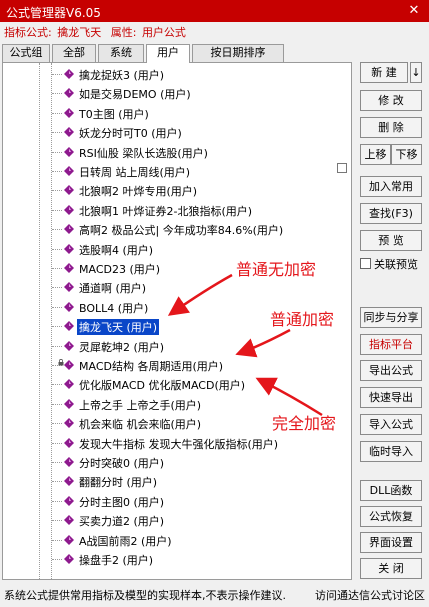 The height and width of the screenshot is (607, 429). I want to click on annotation-no-encrypt: 普通无加密, so click(276, 269).